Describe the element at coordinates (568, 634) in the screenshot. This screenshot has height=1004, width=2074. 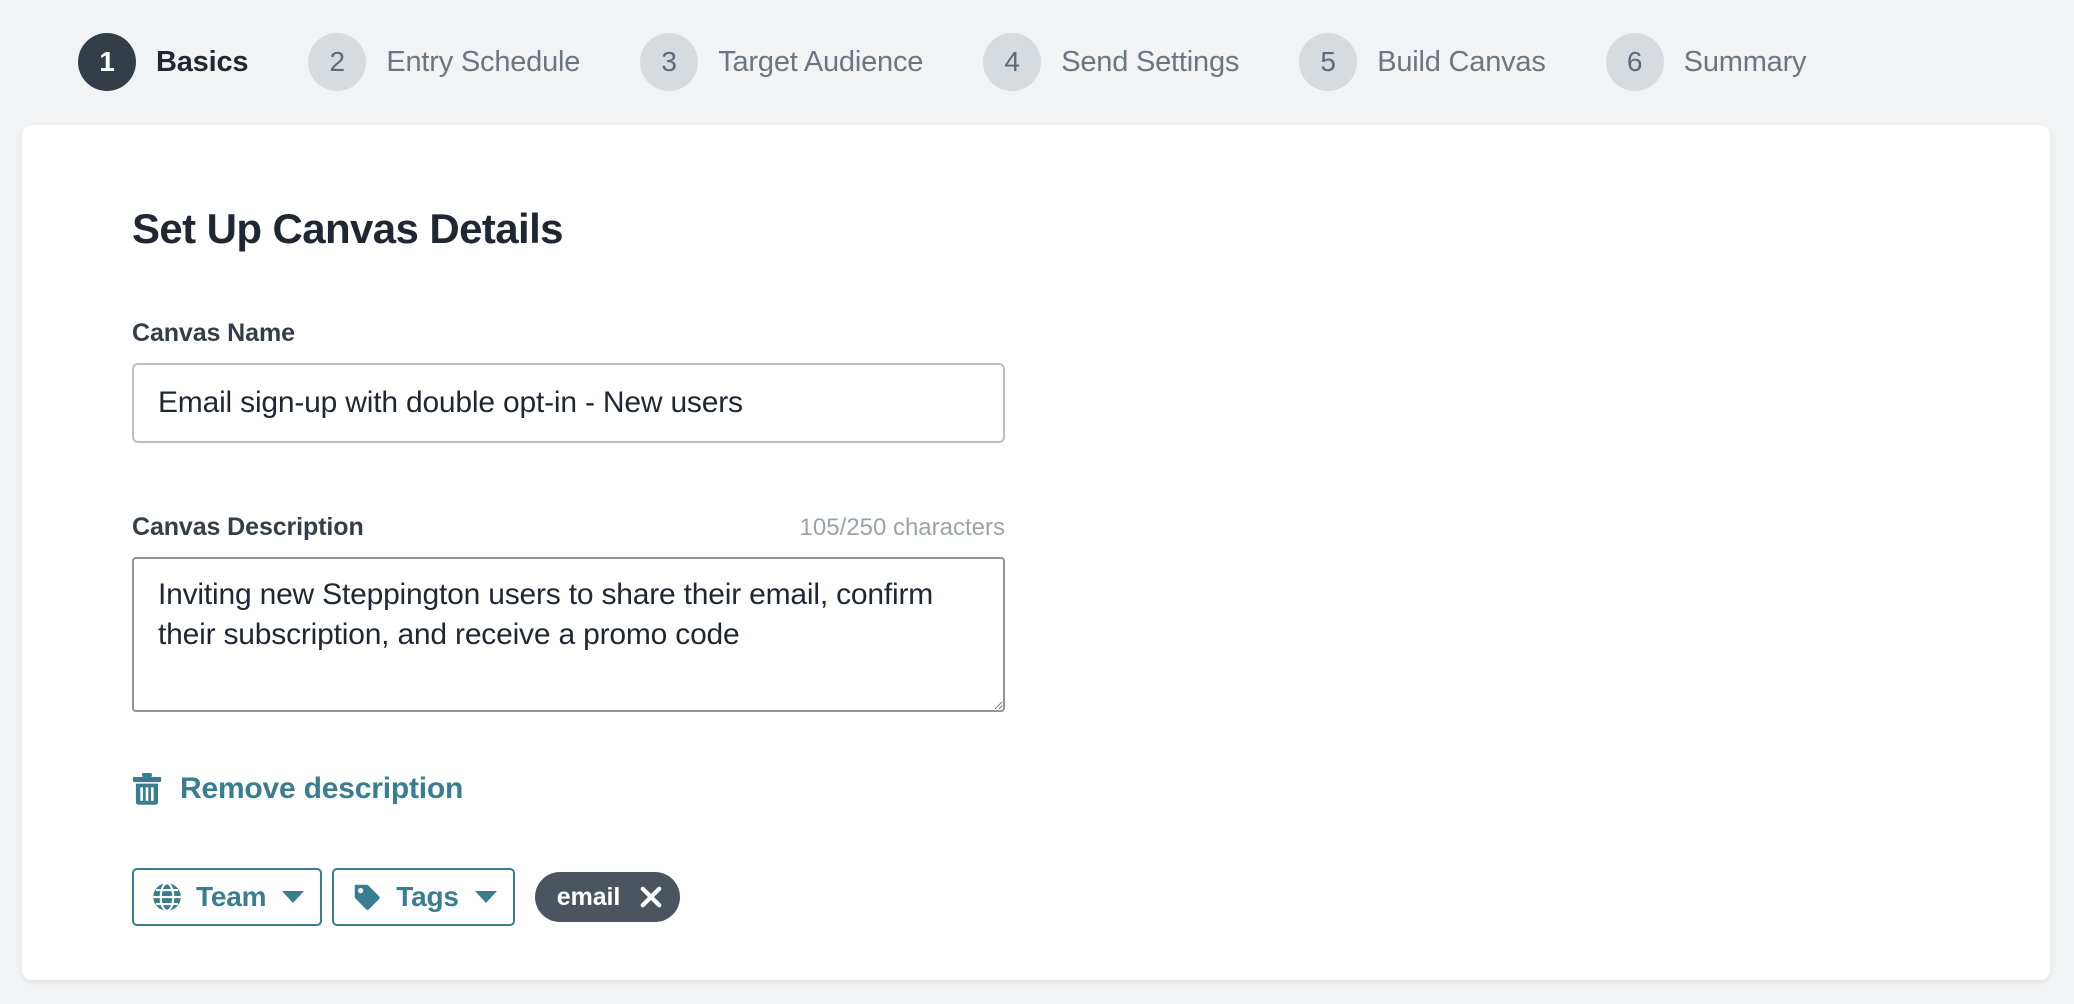
I see `canvas-description-textarea` at that location.